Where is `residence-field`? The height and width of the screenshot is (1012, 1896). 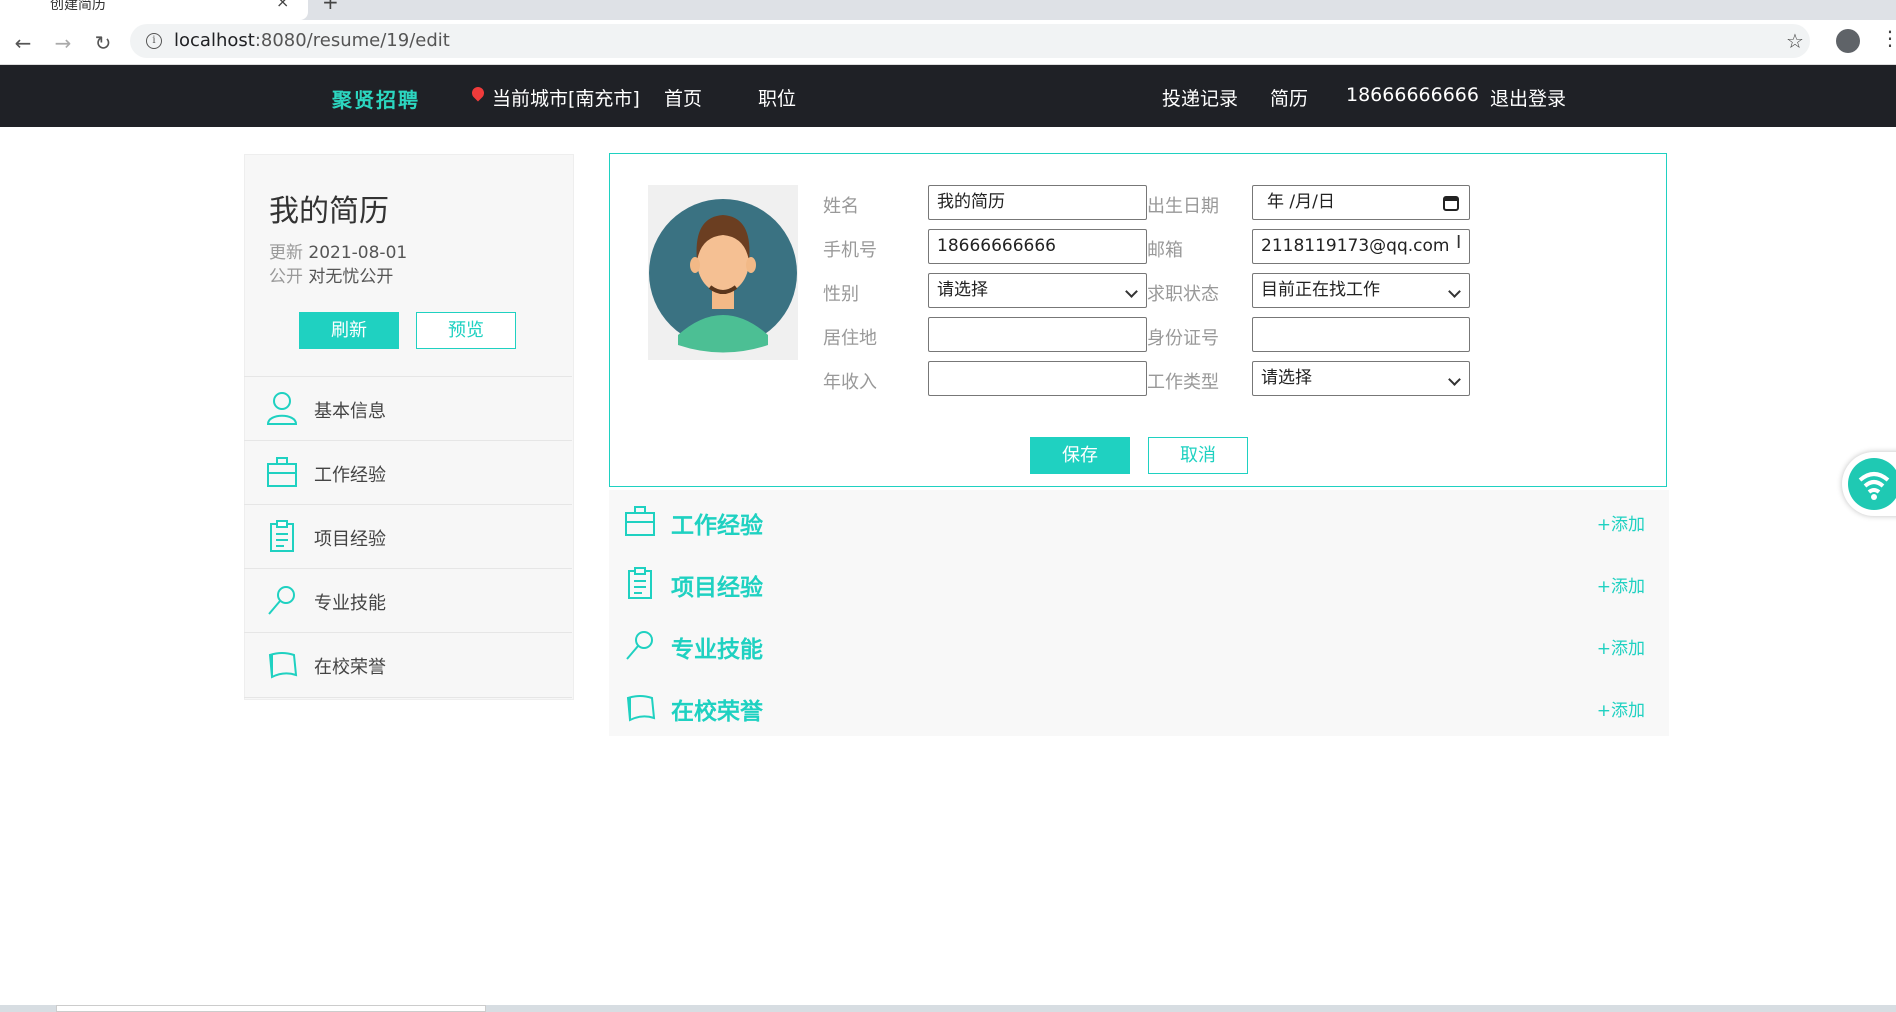 residence-field is located at coordinates (1037, 334).